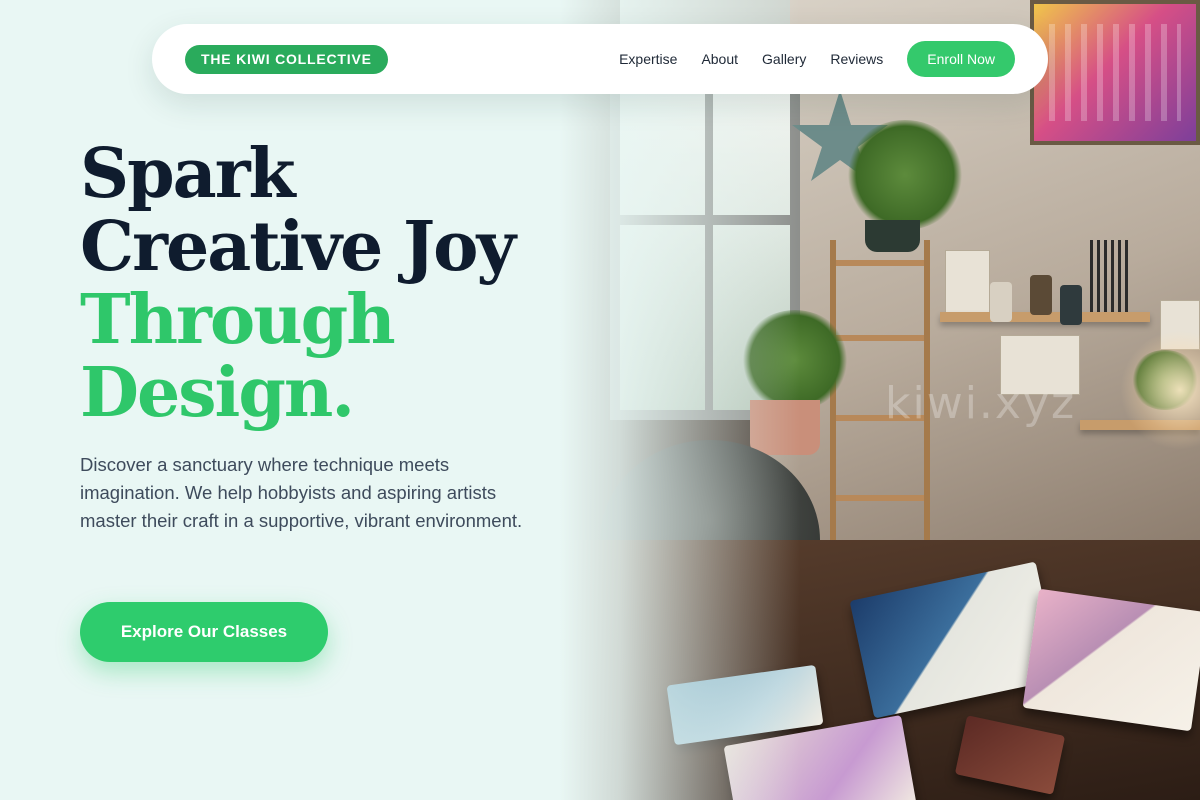  Describe the element at coordinates (856, 59) in the screenshot. I see `nav-link-reviews: Reviews` at that location.